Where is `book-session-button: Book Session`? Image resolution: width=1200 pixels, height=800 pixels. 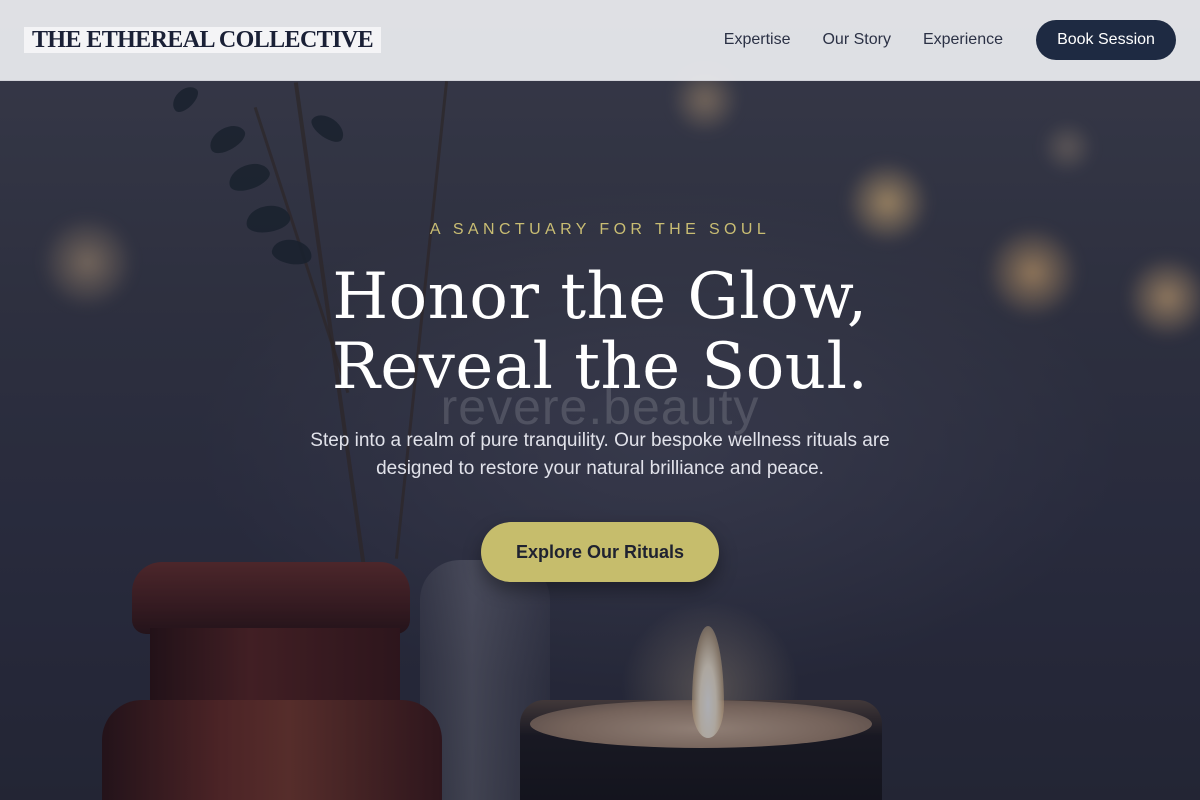 book-session-button: Book Session is located at coordinates (1106, 40).